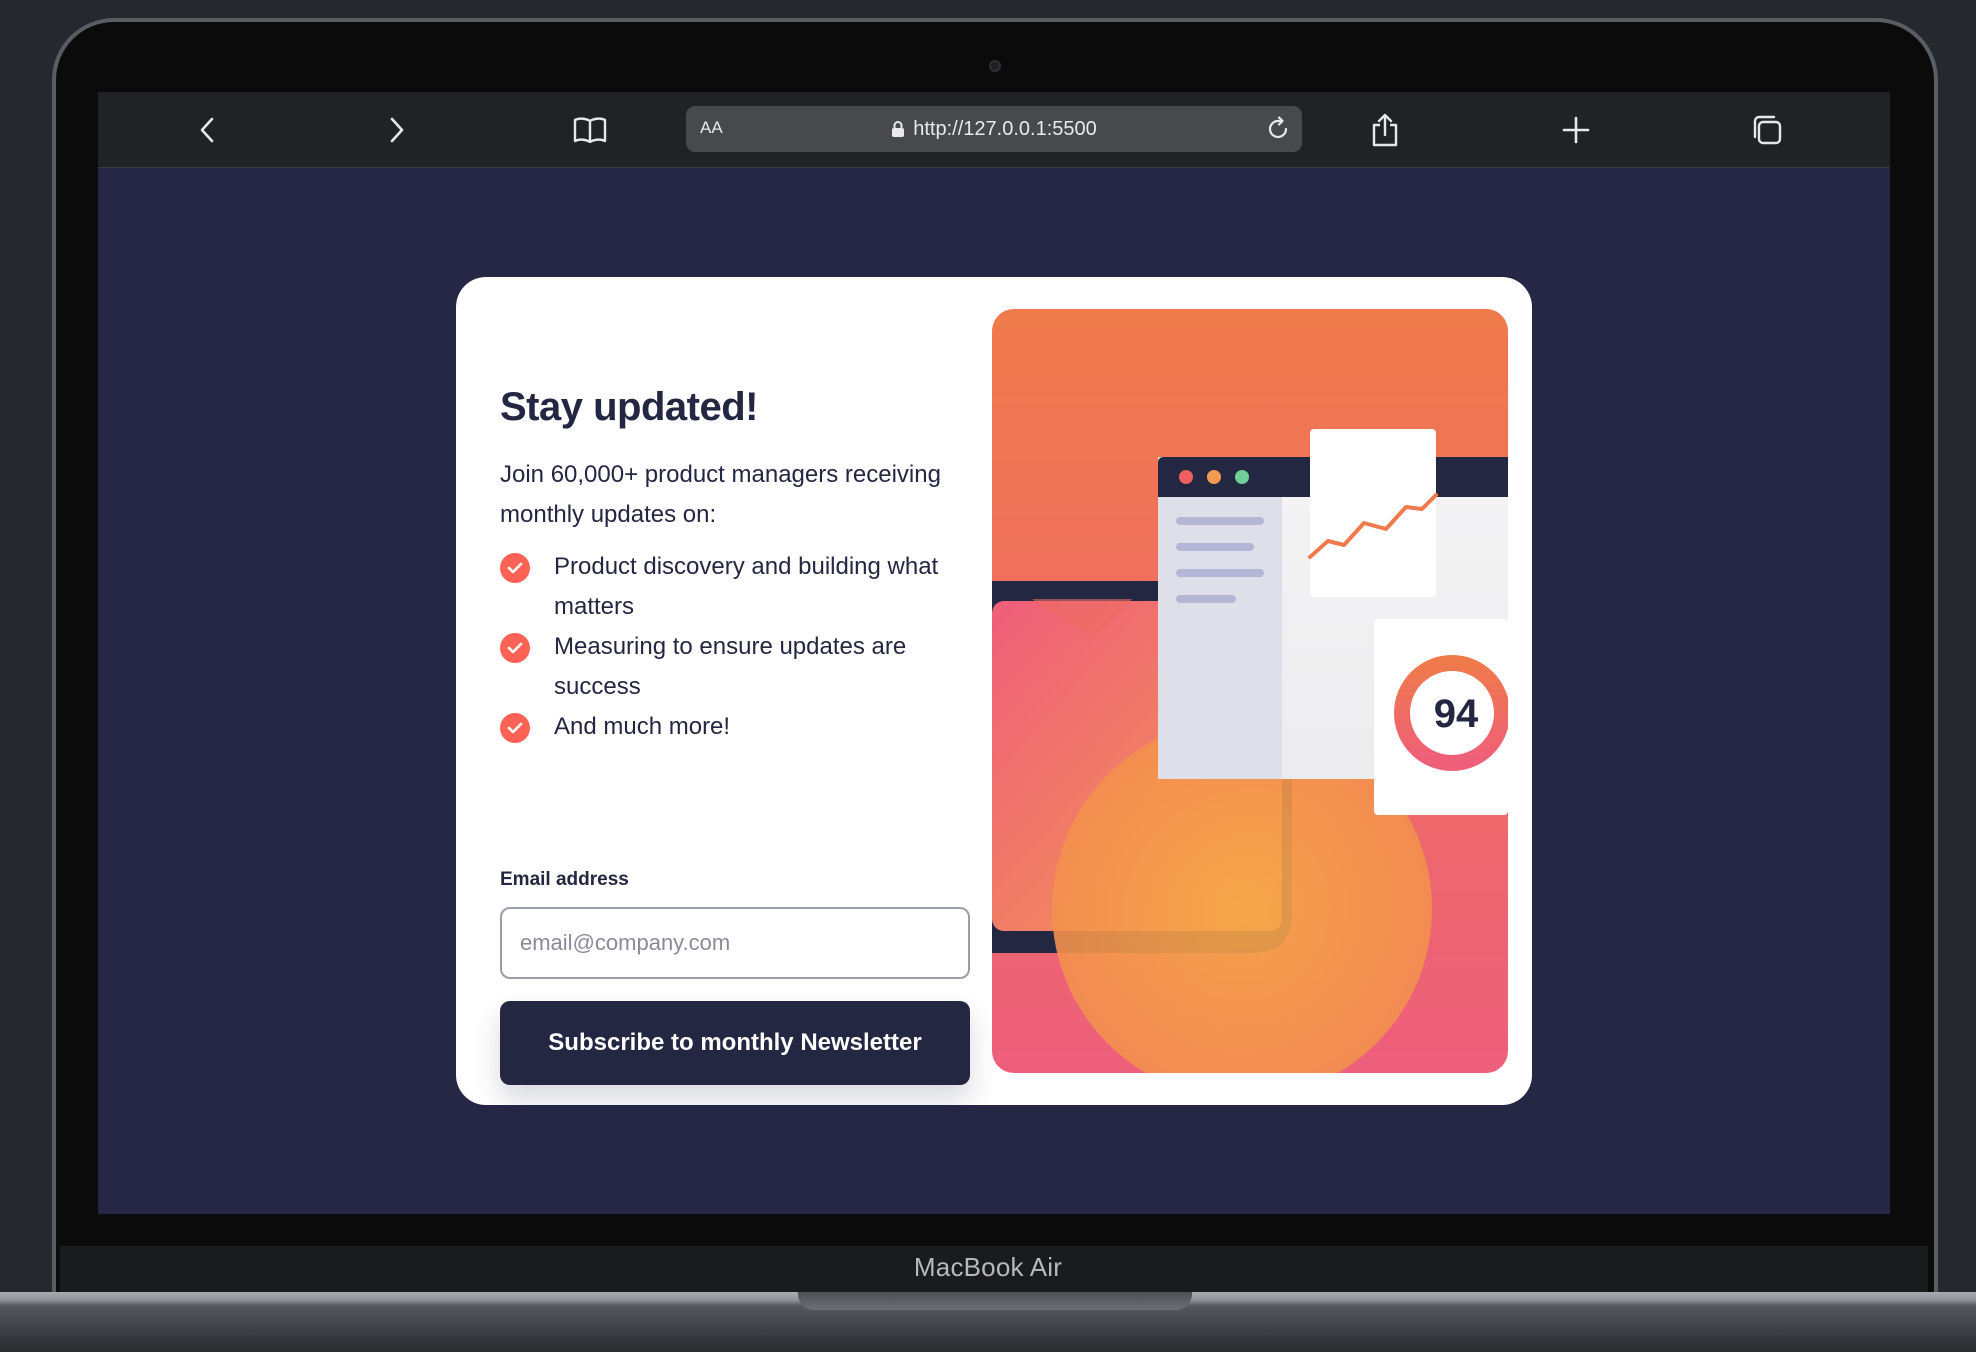 The width and height of the screenshot is (1976, 1352). I want to click on bookmarks-button, so click(590, 130).